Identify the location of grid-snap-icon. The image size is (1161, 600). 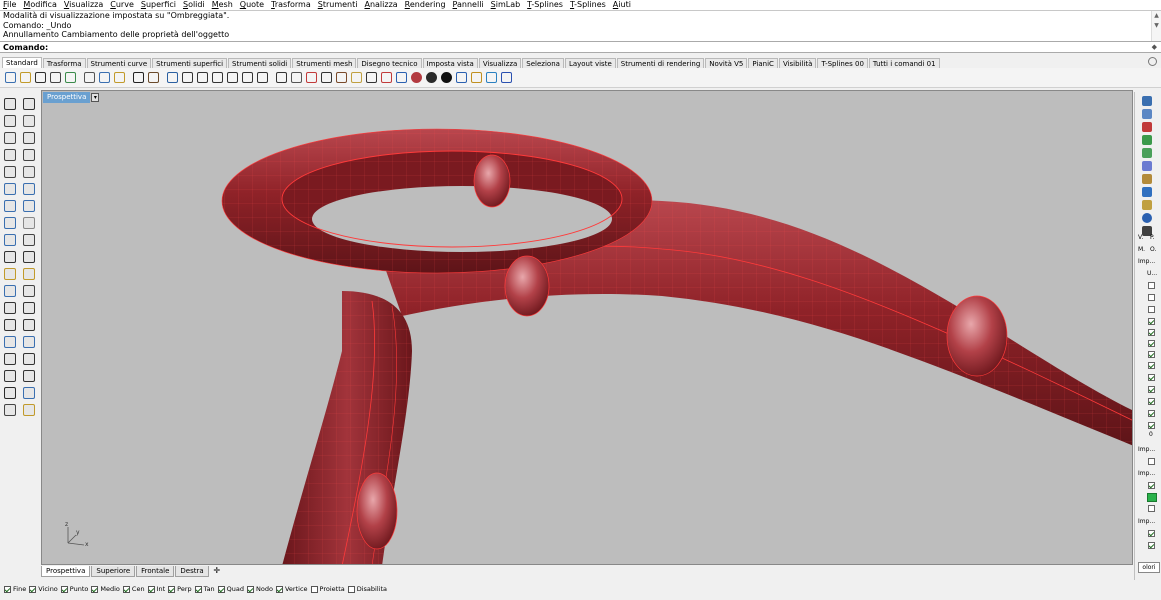
(491, 77).